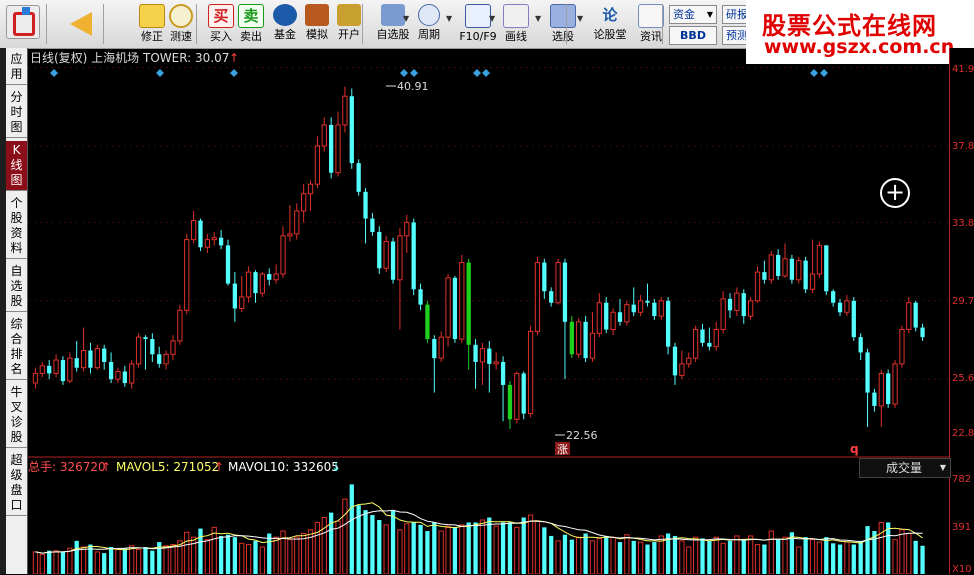 This screenshot has width=974, height=575. I want to click on price-axis-label: 29.7, so click(963, 301).